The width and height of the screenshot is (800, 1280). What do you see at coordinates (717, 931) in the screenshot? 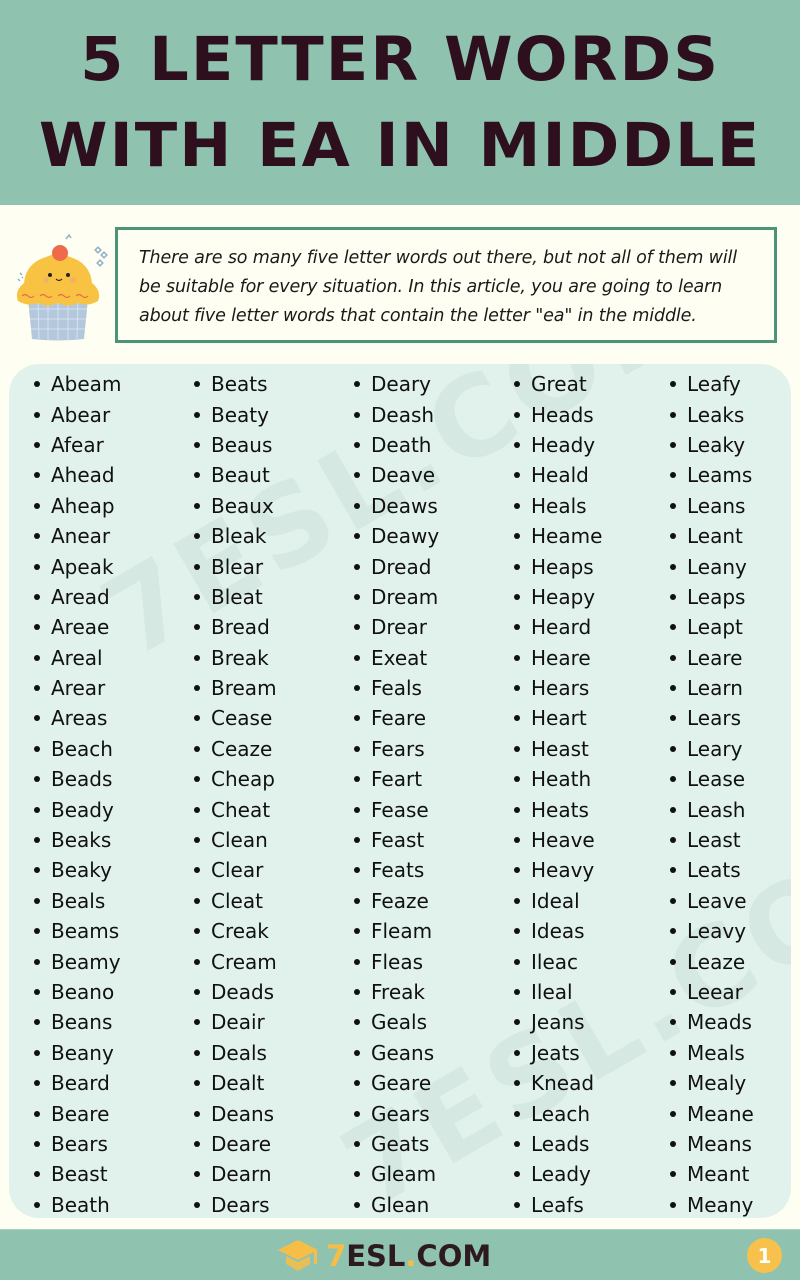
I see `word-text: Leavy` at bounding box center [717, 931].